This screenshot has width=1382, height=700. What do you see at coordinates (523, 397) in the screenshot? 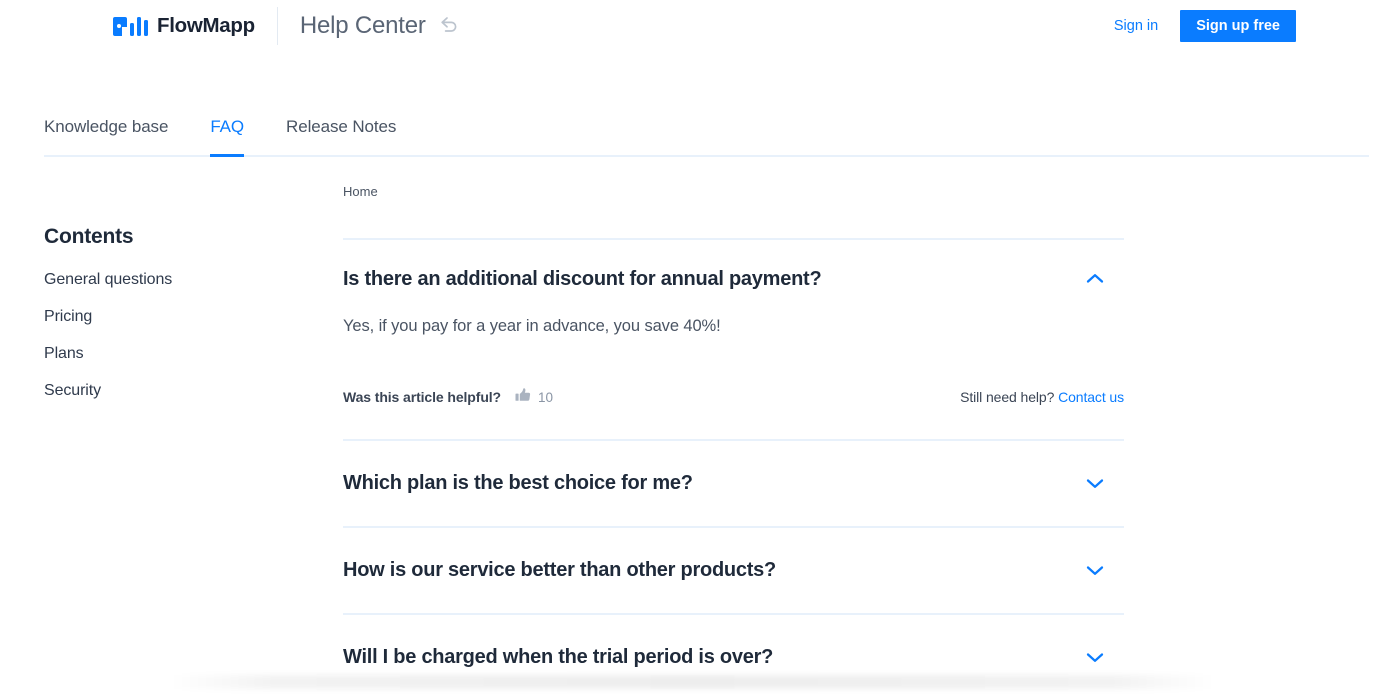
I see `thumbs-up-icon` at bounding box center [523, 397].